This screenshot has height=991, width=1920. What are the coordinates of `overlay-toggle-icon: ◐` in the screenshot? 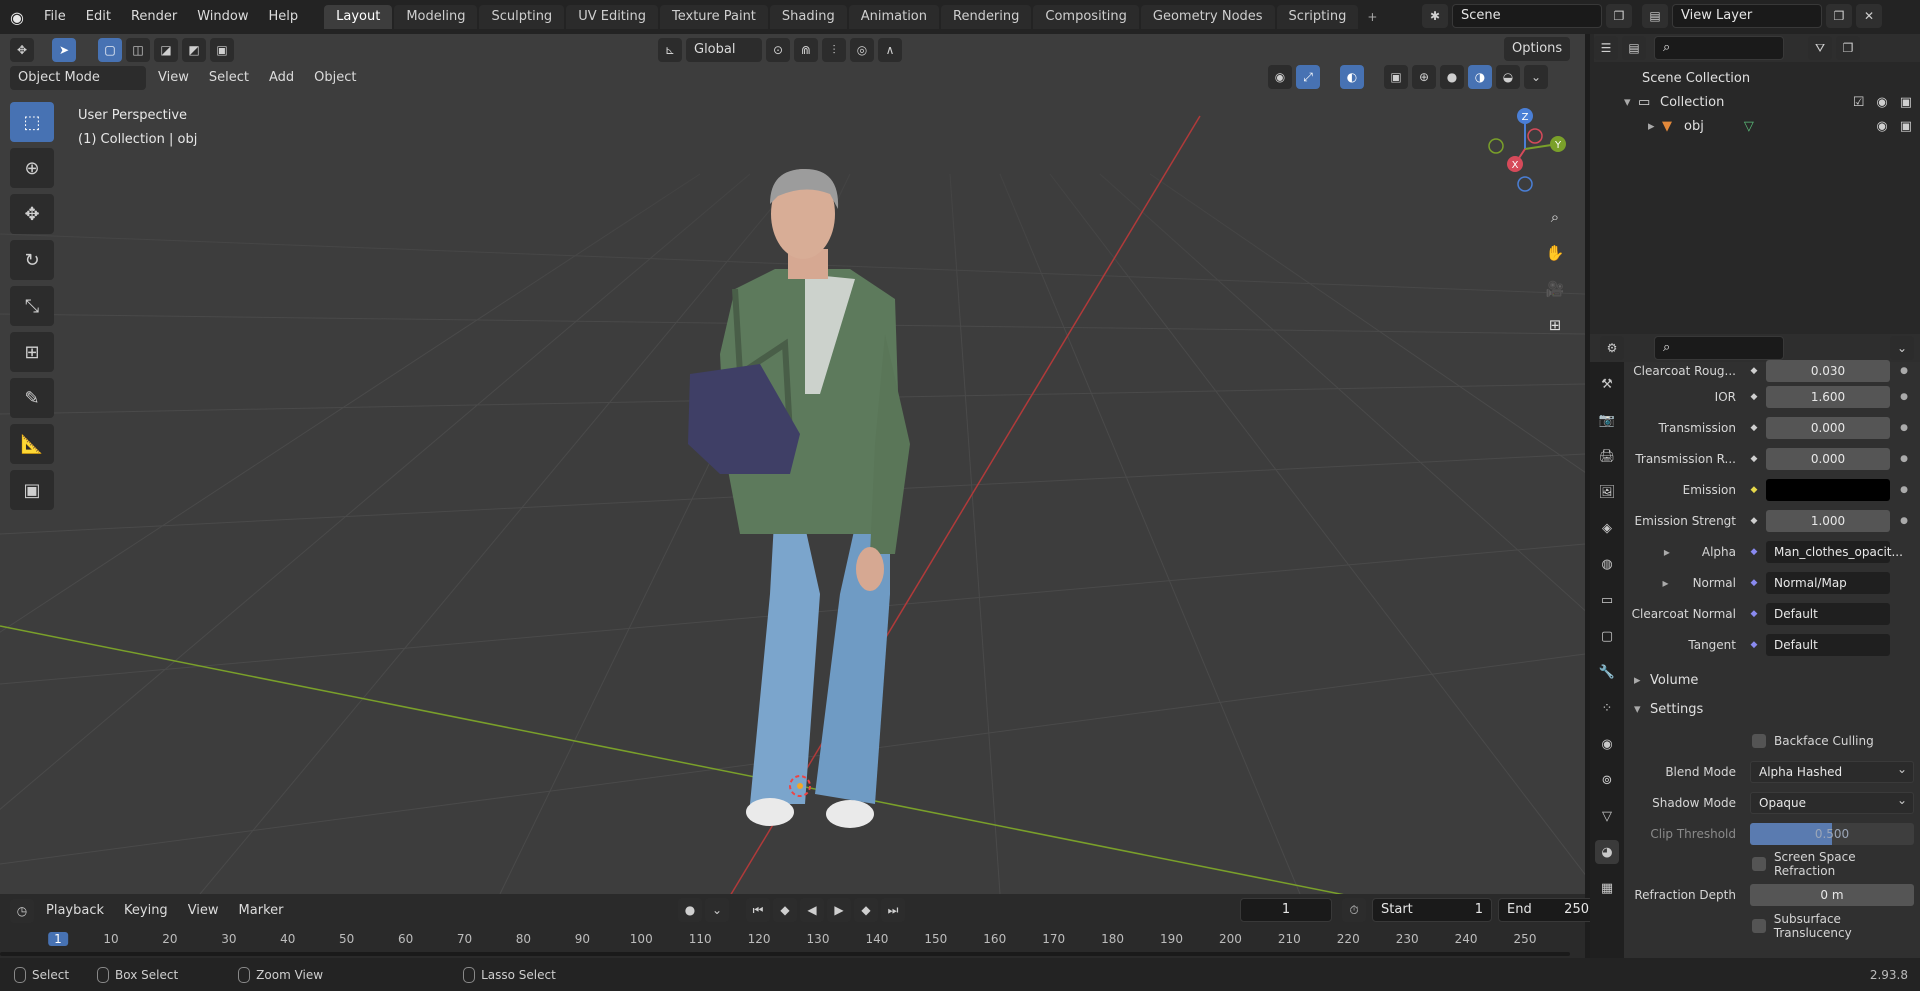 It's located at (1352, 77).